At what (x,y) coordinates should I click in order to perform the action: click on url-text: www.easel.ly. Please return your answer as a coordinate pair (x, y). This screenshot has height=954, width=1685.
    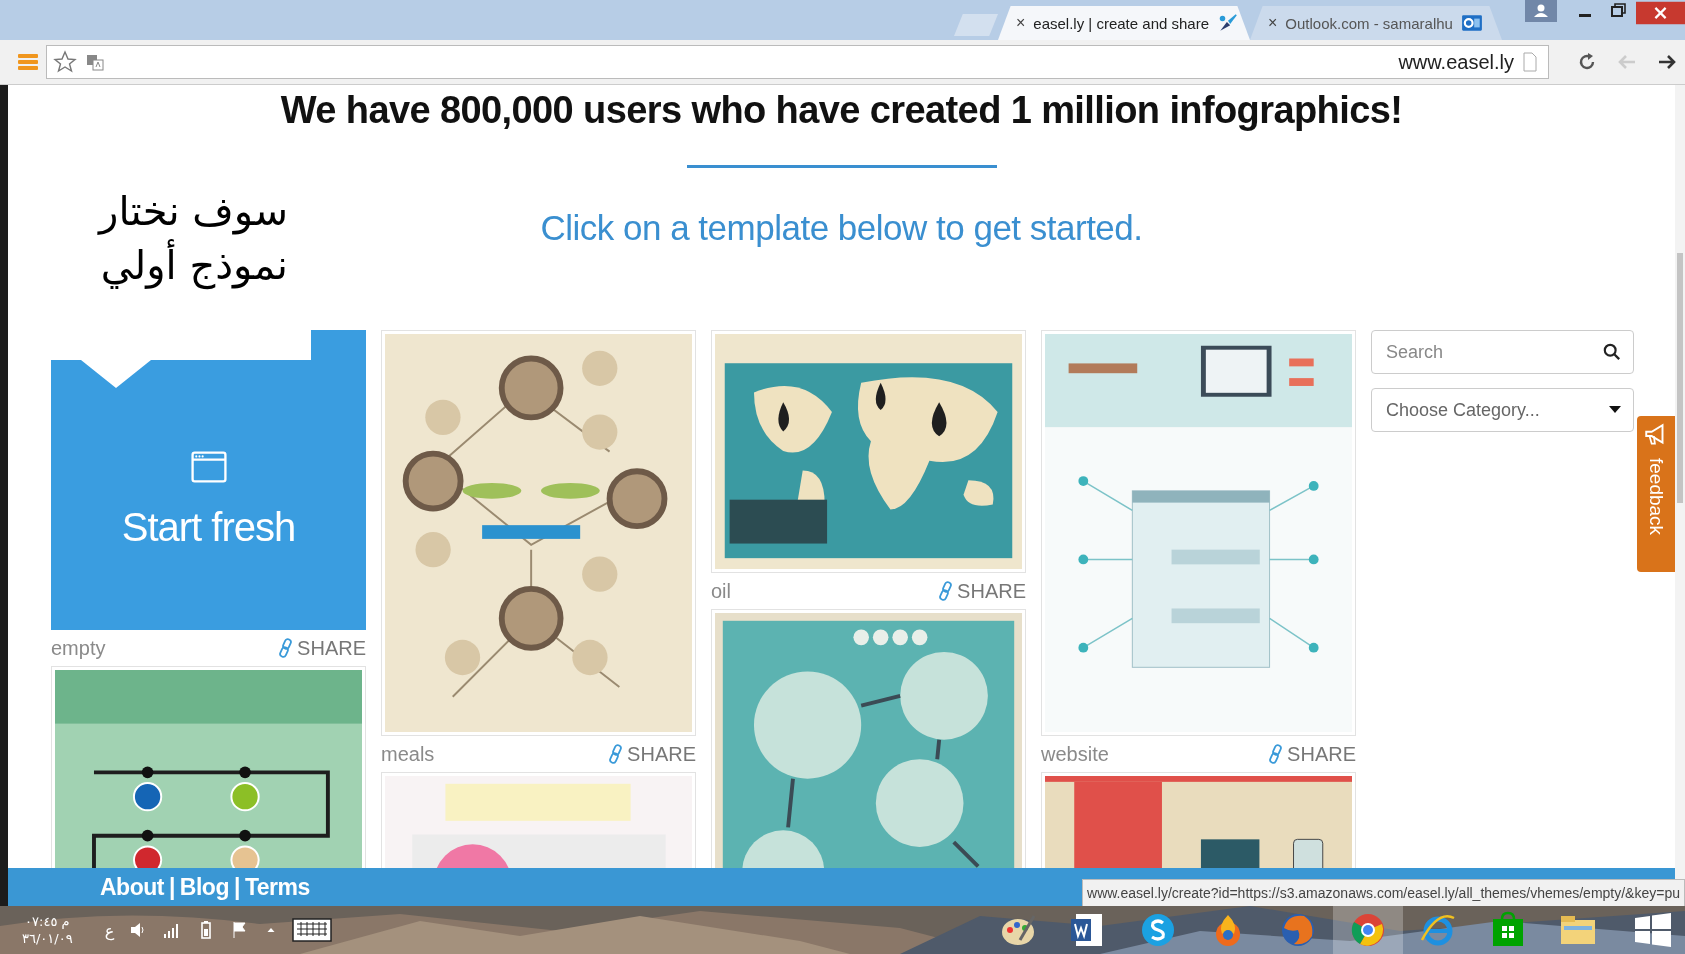
    Looking at the image, I should click on (1456, 62).